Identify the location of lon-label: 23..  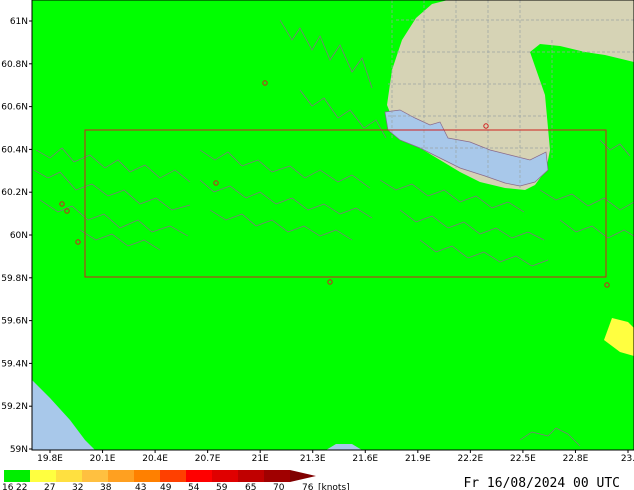
(627, 459).